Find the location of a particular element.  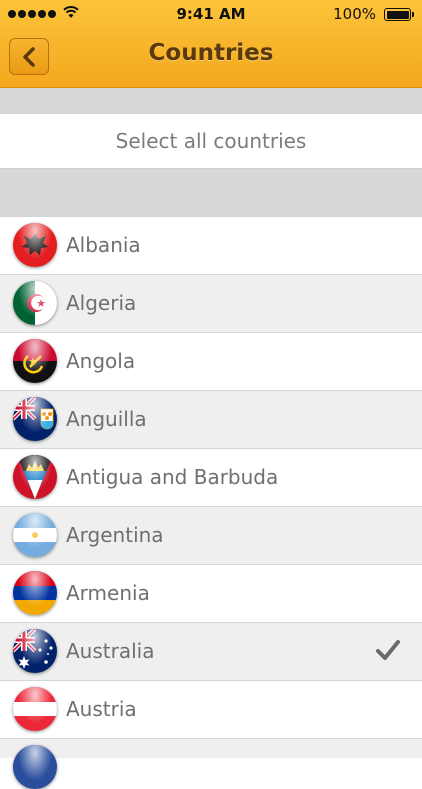

battery-percentage: 100% is located at coordinates (354, 14).